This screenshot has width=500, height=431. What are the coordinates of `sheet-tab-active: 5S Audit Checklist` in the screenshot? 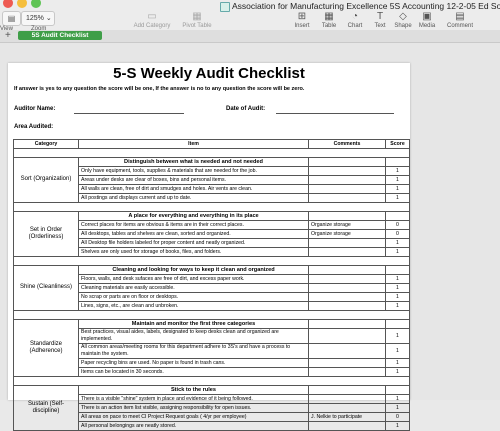 It's located at (60, 35).